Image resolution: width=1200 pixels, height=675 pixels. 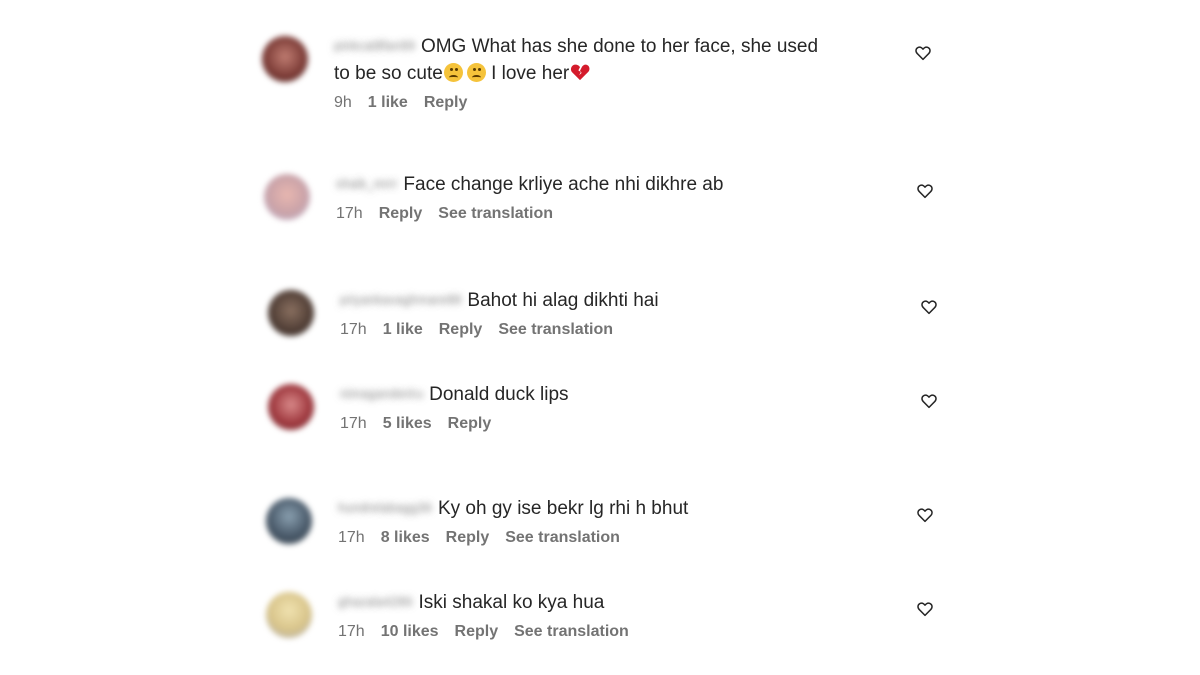 What do you see at coordinates (499, 394) in the screenshot?
I see `comment-text-line: Donald duck lips` at bounding box center [499, 394].